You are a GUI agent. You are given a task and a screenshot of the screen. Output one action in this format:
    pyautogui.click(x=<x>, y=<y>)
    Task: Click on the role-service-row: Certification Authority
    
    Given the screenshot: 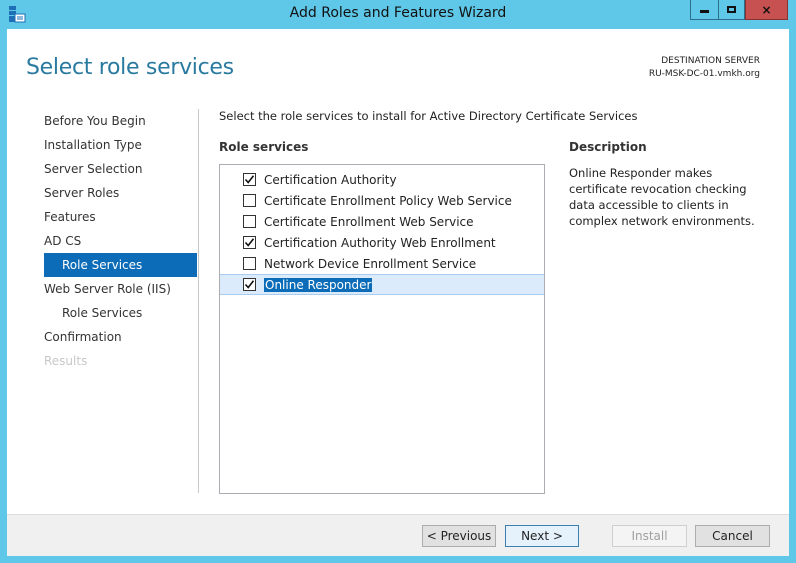 What is the action you would take?
    pyautogui.click(x=382, y=179)
    